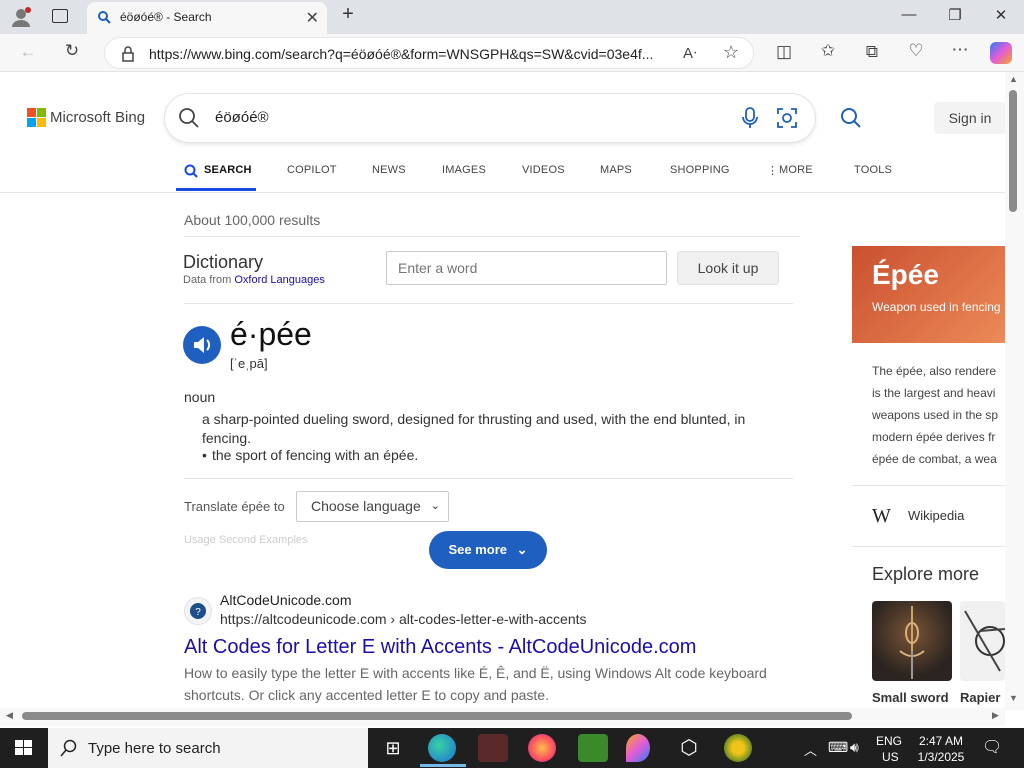  I want to click on language-indicator: ENG US, so click(889, 749).